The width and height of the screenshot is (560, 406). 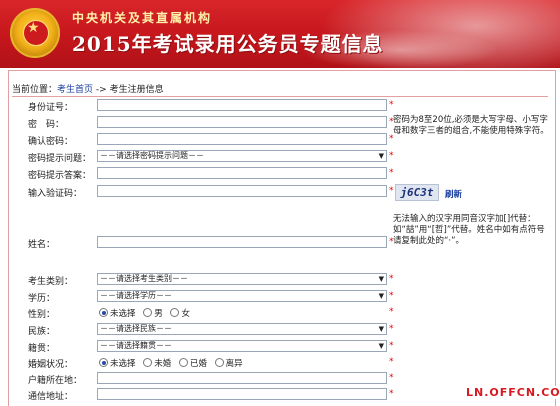 I want to click on gender-label: 性别：, so click(x=42, y=315).